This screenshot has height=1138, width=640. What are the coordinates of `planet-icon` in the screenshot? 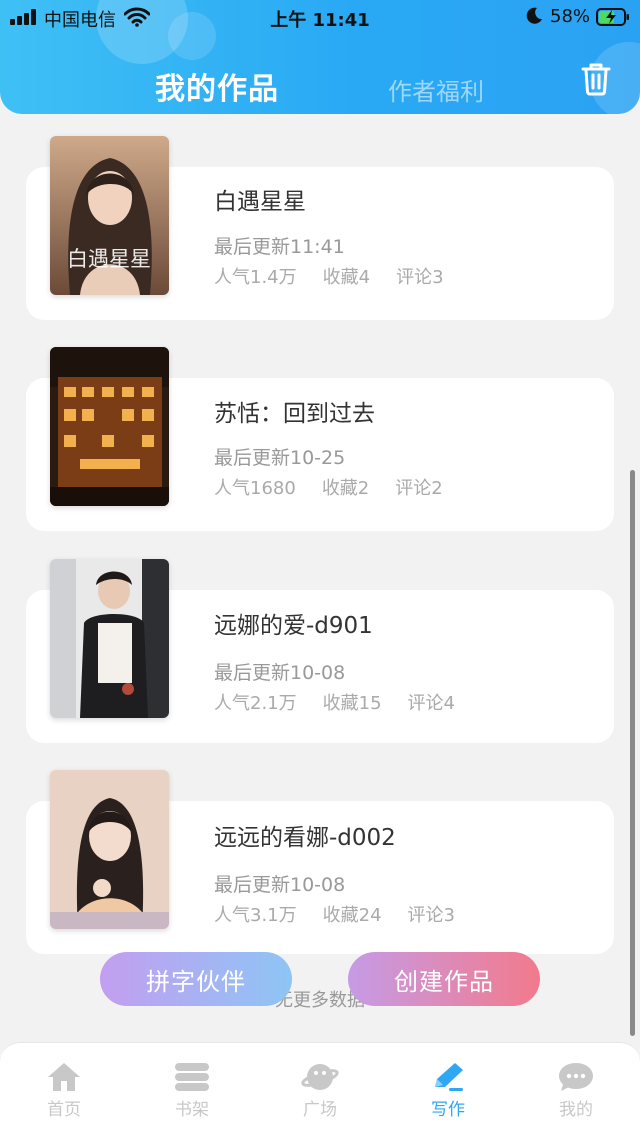 It's located at (320, 1077).